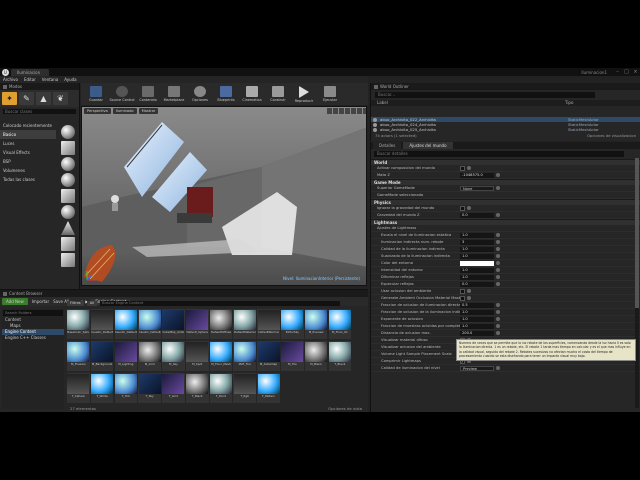  What do you see at coordinates (499, 154) in the screenshot?
I see `details-search-input: Buscar detalles` at bounding box center [499, 154].